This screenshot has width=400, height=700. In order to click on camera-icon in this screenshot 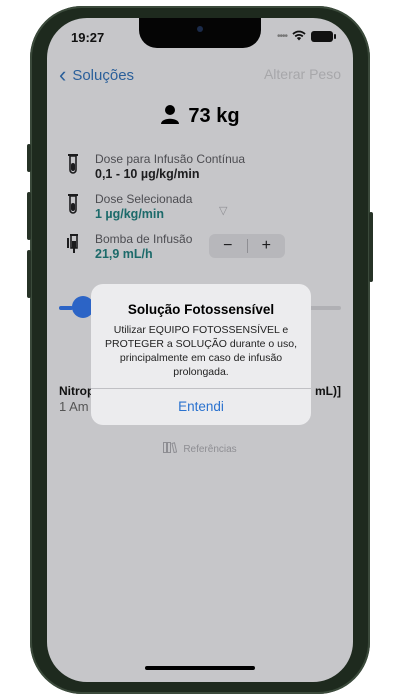, I will do `click(200, 29)`.